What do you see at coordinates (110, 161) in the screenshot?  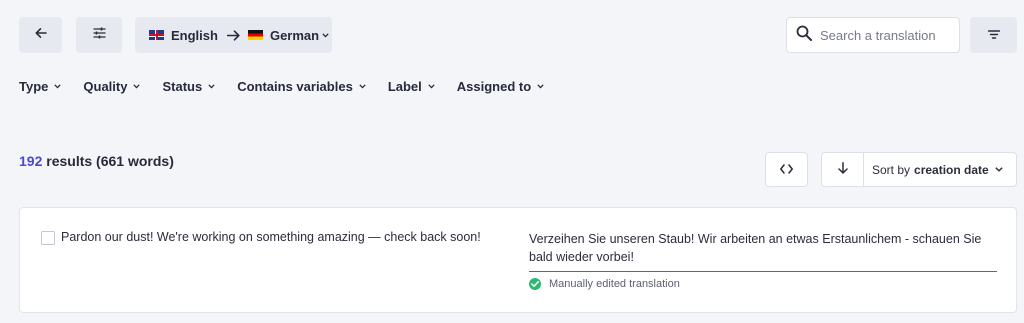 I see `results-suffix: results (661 words)` at bounding box center [110, 161].